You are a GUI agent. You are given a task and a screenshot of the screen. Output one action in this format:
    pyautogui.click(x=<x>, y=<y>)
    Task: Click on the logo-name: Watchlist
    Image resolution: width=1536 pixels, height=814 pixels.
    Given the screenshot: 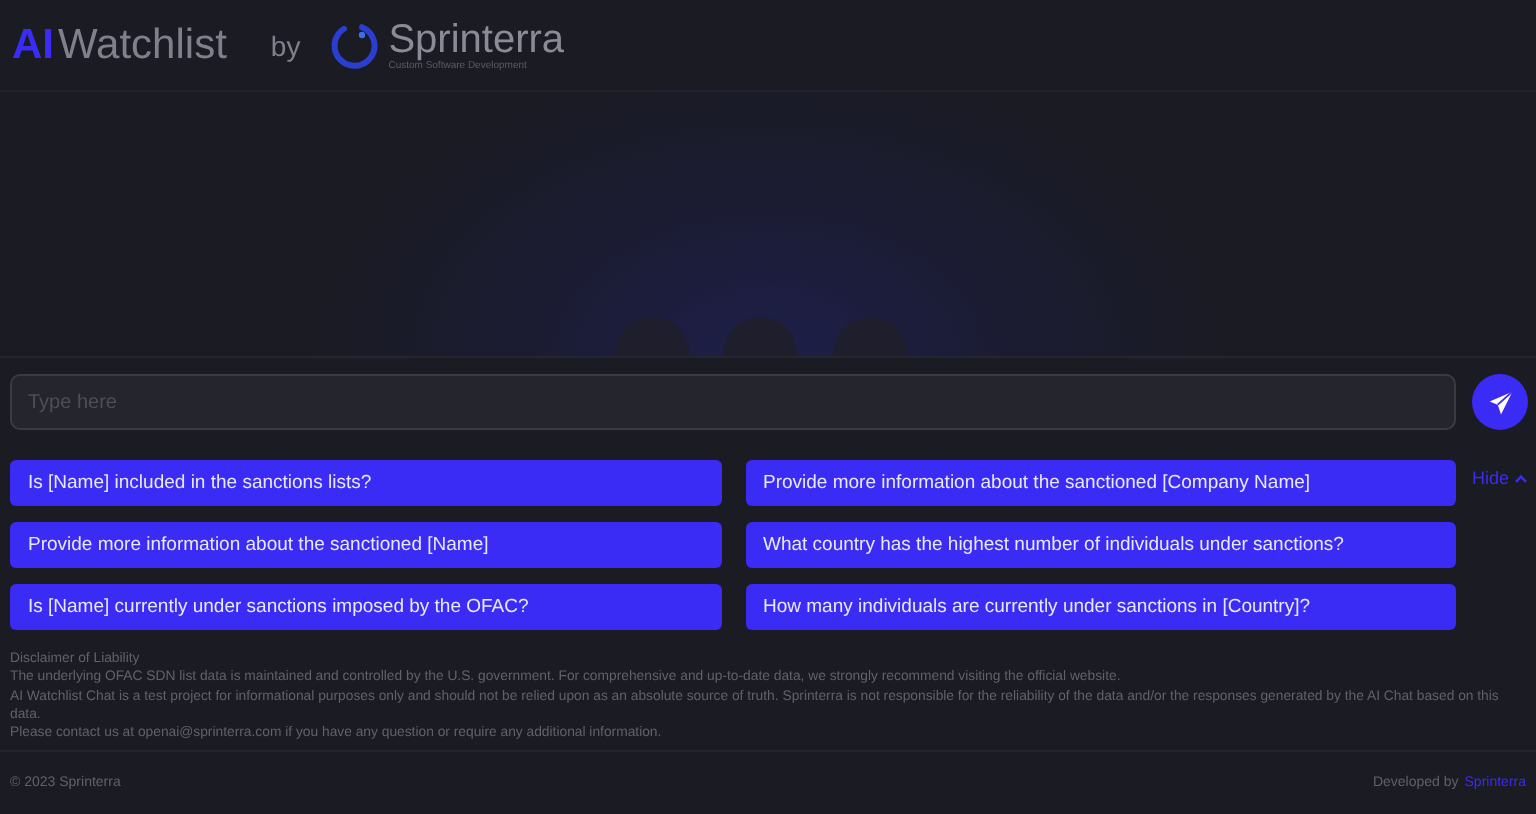 What is the action you would take?
    pyautogui.click(x=142, y=45)
    